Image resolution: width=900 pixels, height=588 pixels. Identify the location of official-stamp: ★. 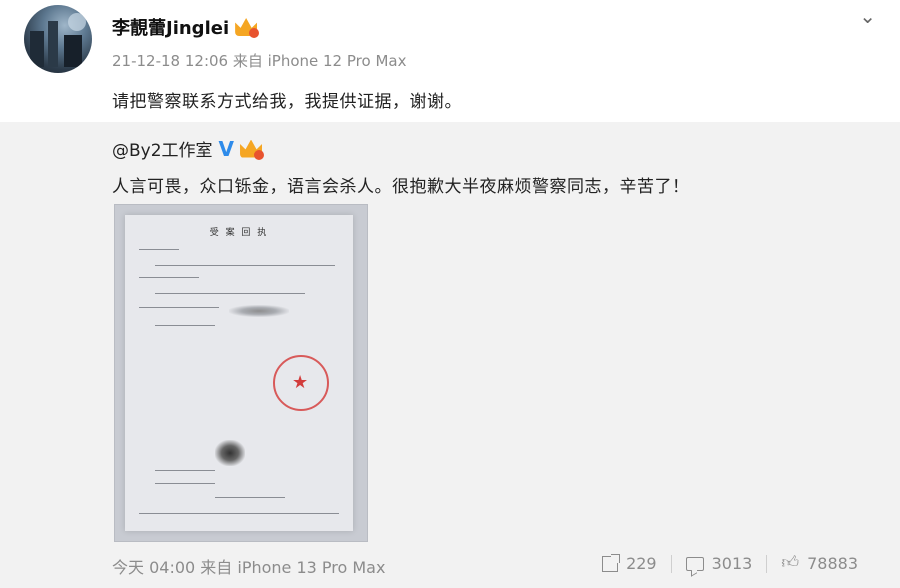
(301, 383).